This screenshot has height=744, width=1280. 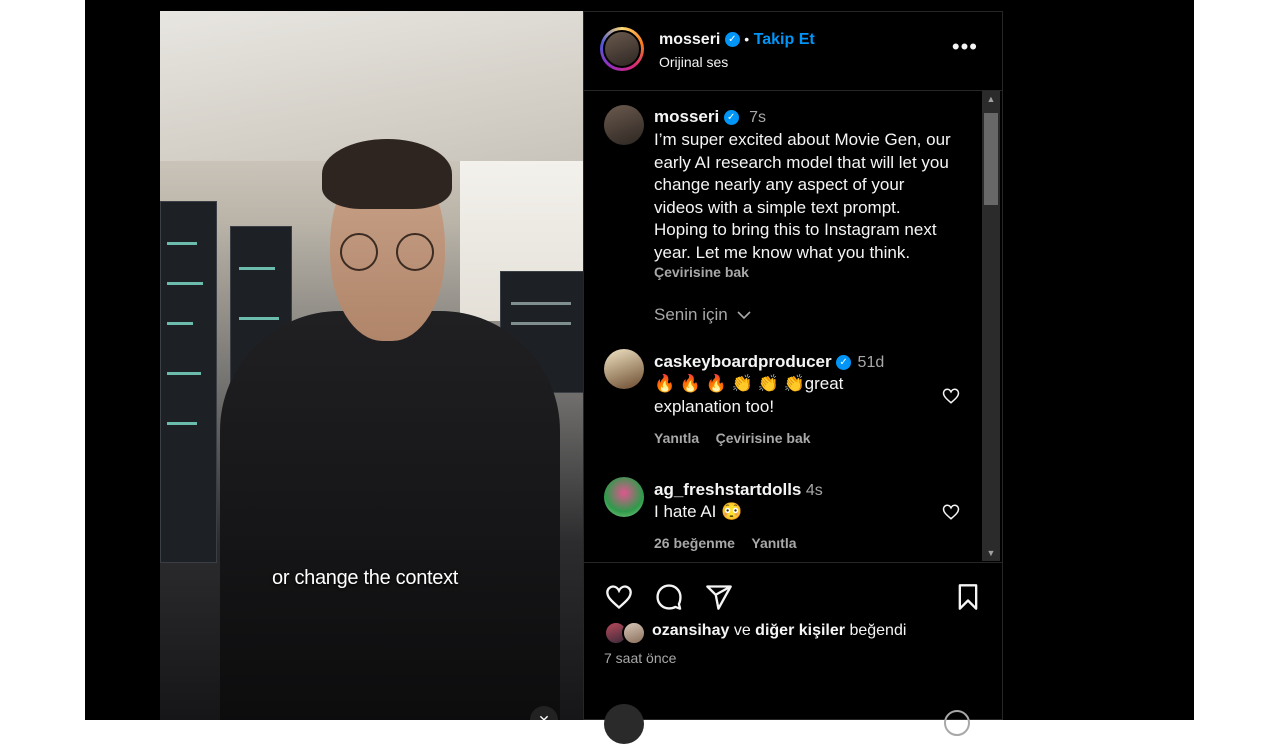 What do you see at coordinates (694, 543) in the screenshot?
I see `likes-count-link: 26 beğenme` at bounding box center [694, 543].